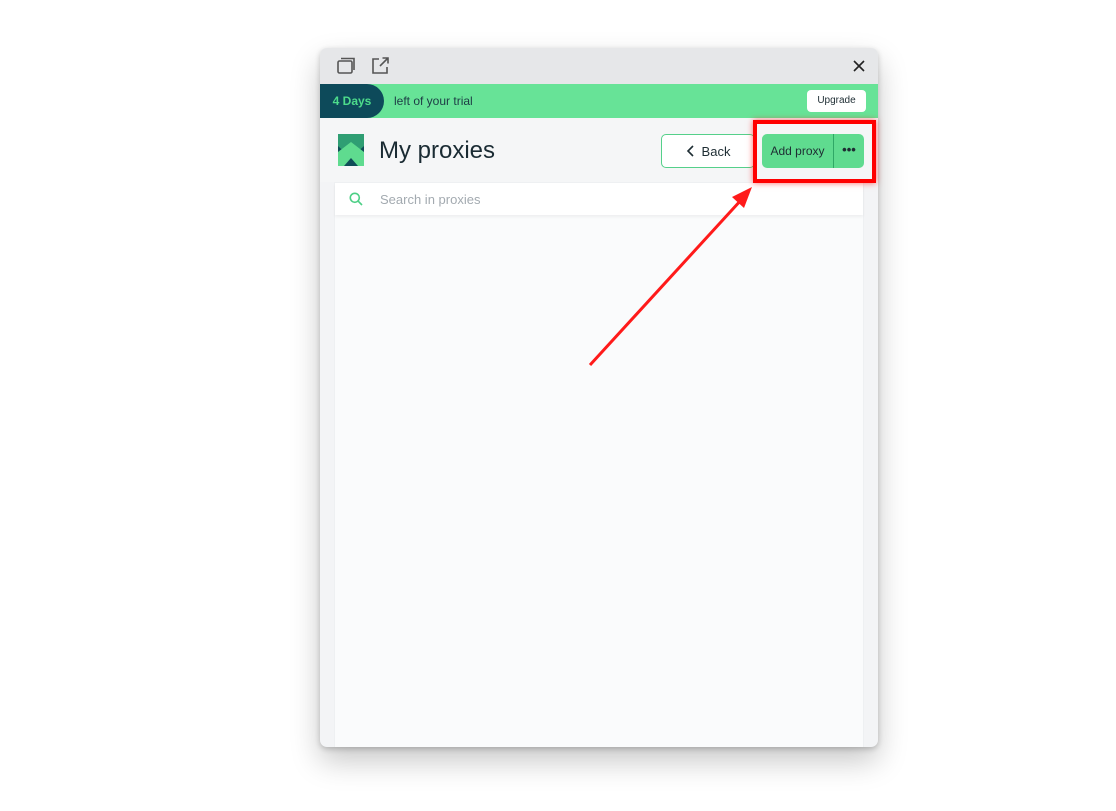 Image resolution: width=1116 pixels, height=811 pixels. I want to click on window-tab-icon, so click(346, 66).